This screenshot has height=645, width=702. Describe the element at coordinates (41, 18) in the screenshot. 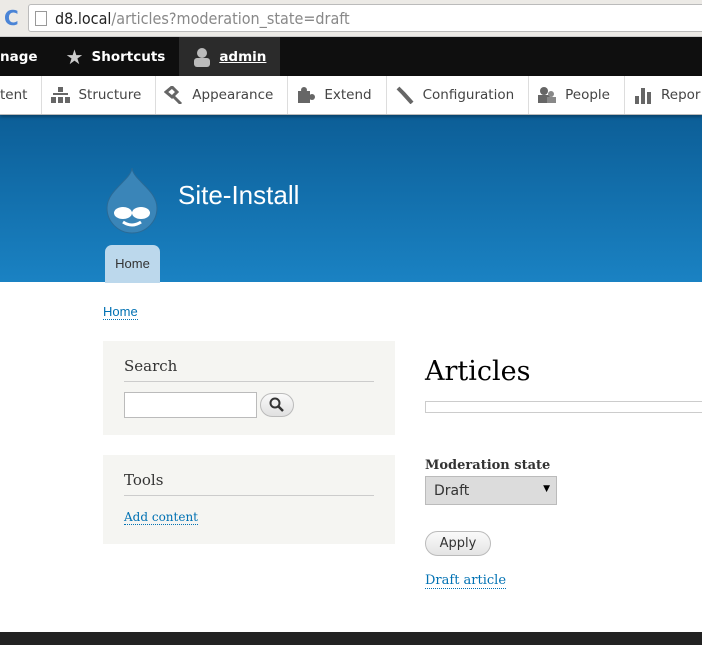

I see `page-icon` at that location.